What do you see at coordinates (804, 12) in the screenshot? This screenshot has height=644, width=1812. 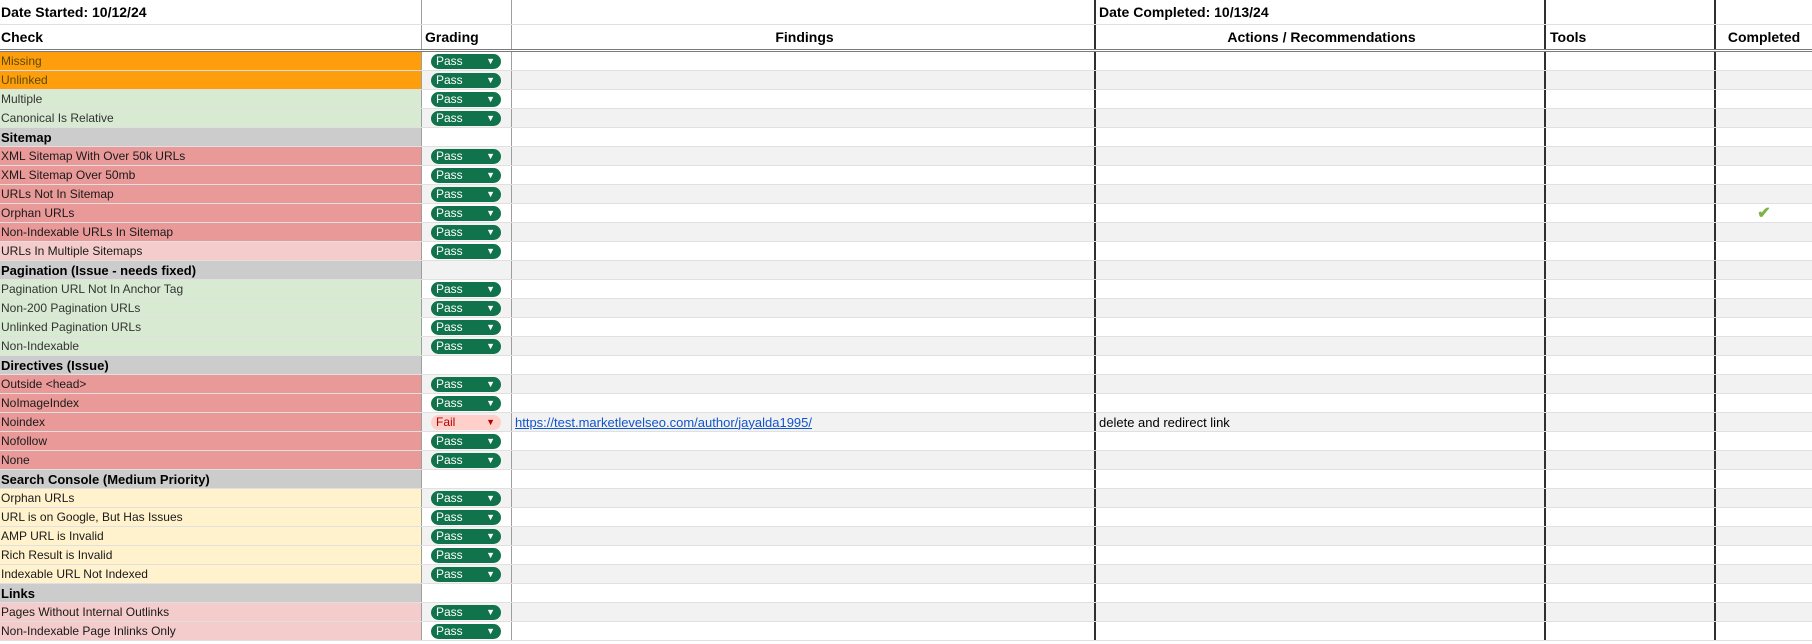 I see `empty-cell` at bounding box center [804, 12].